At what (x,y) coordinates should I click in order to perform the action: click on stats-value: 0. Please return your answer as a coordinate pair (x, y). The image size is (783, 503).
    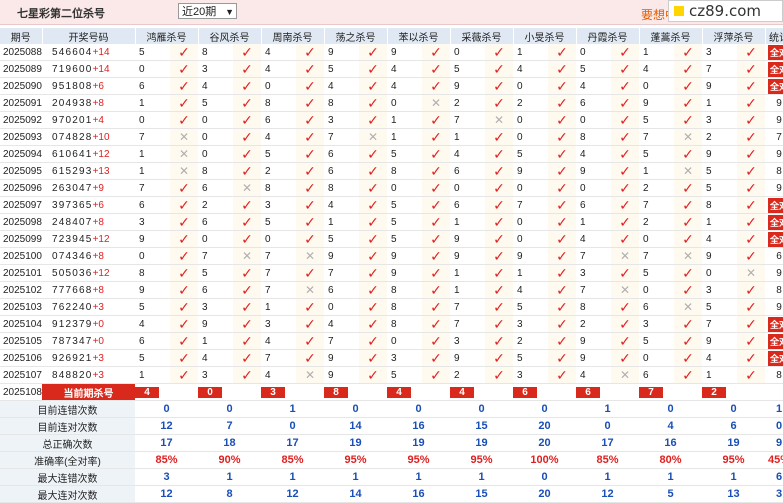
    Looking at the image, I should click on (544, 477).